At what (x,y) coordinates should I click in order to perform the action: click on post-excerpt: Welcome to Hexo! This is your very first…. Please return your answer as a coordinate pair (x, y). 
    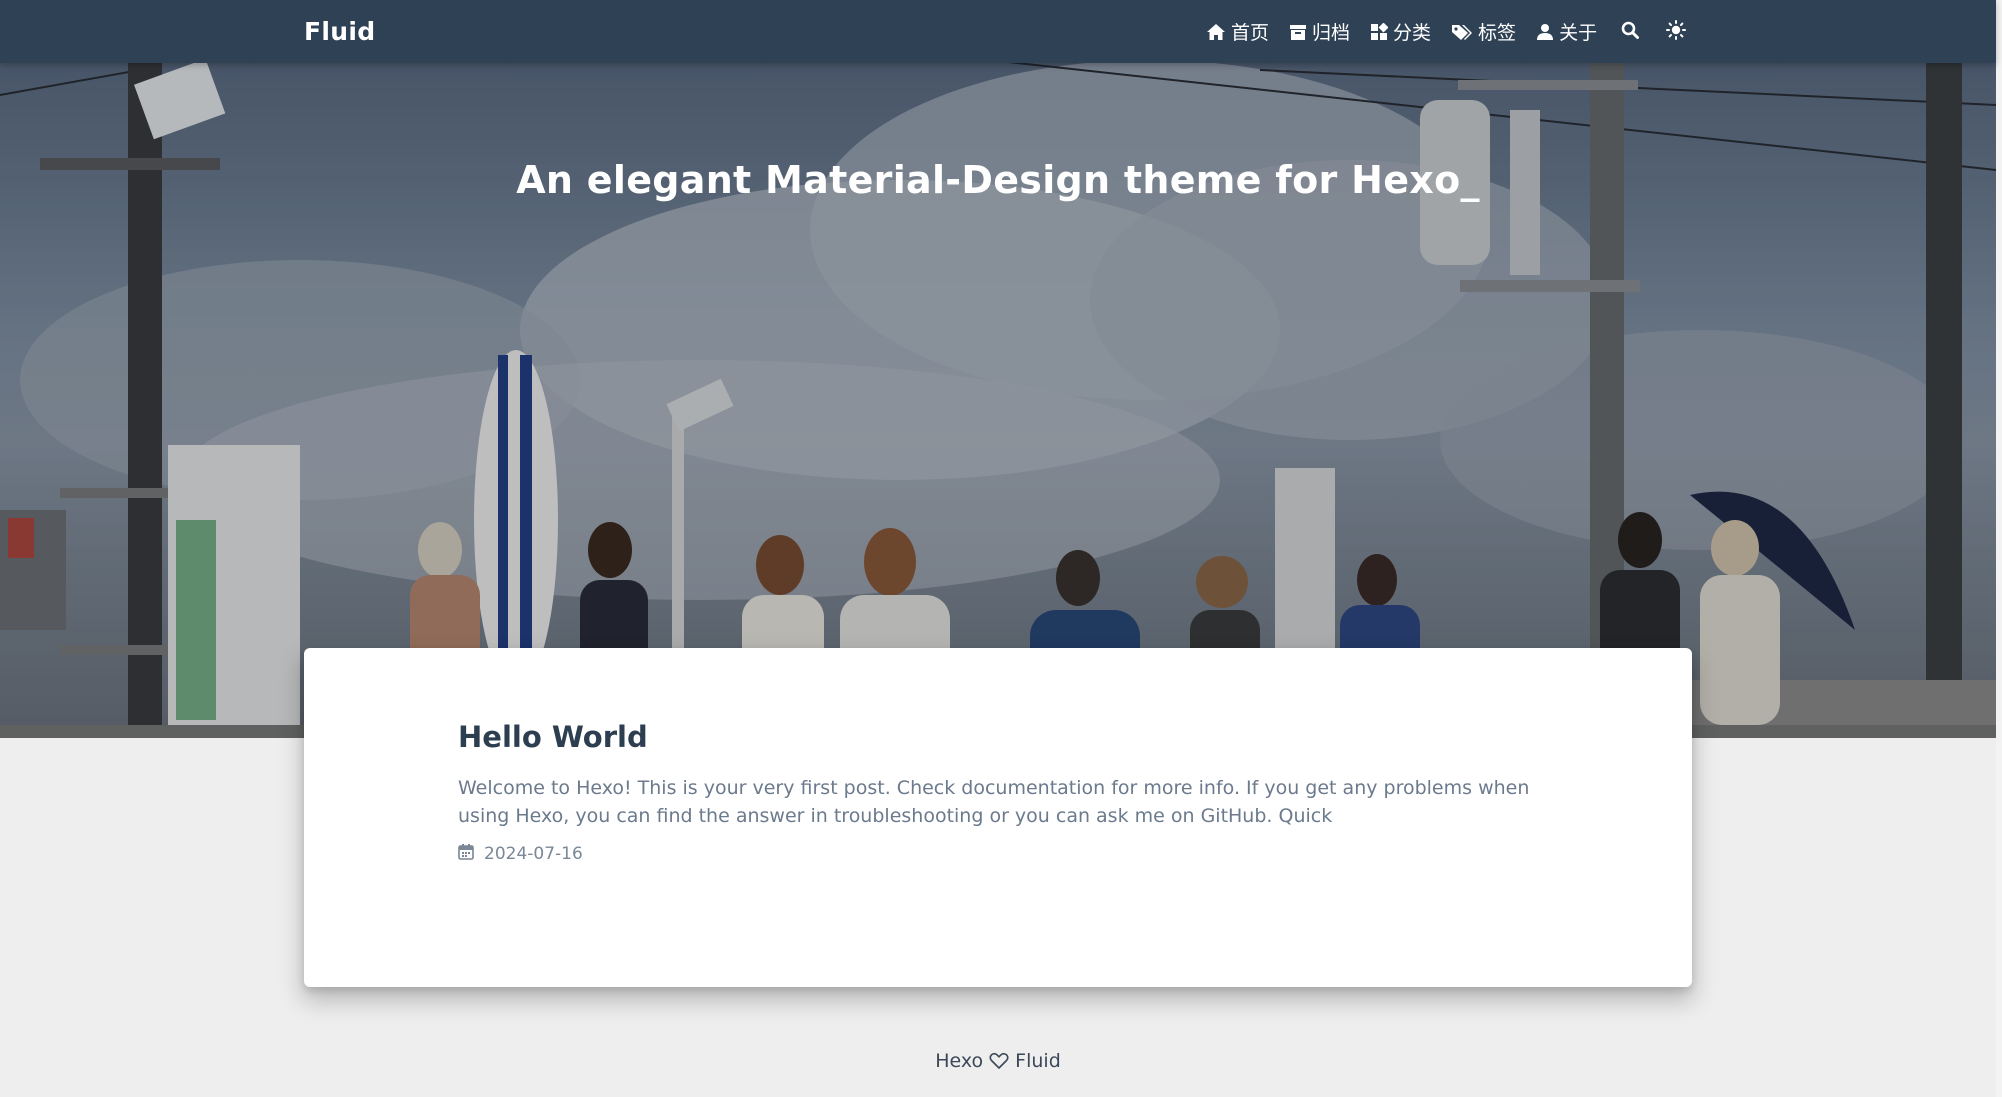
    Looking at the image, I should click on (998, 802).